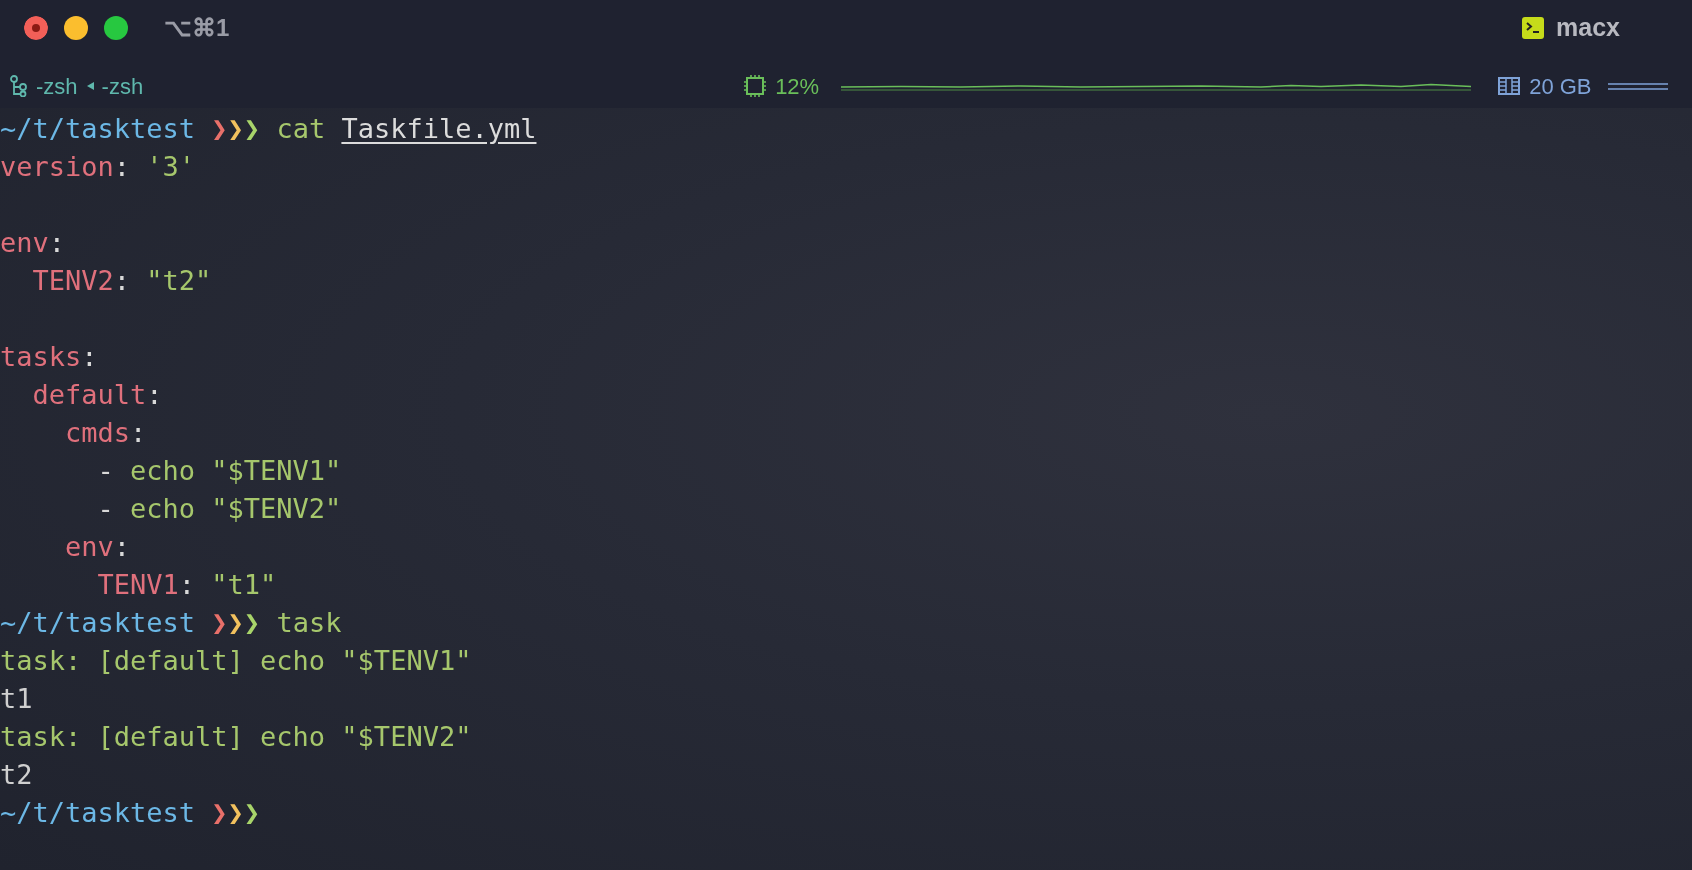  I want to click on parent-shell-name: -zsh, so click(122, 86).